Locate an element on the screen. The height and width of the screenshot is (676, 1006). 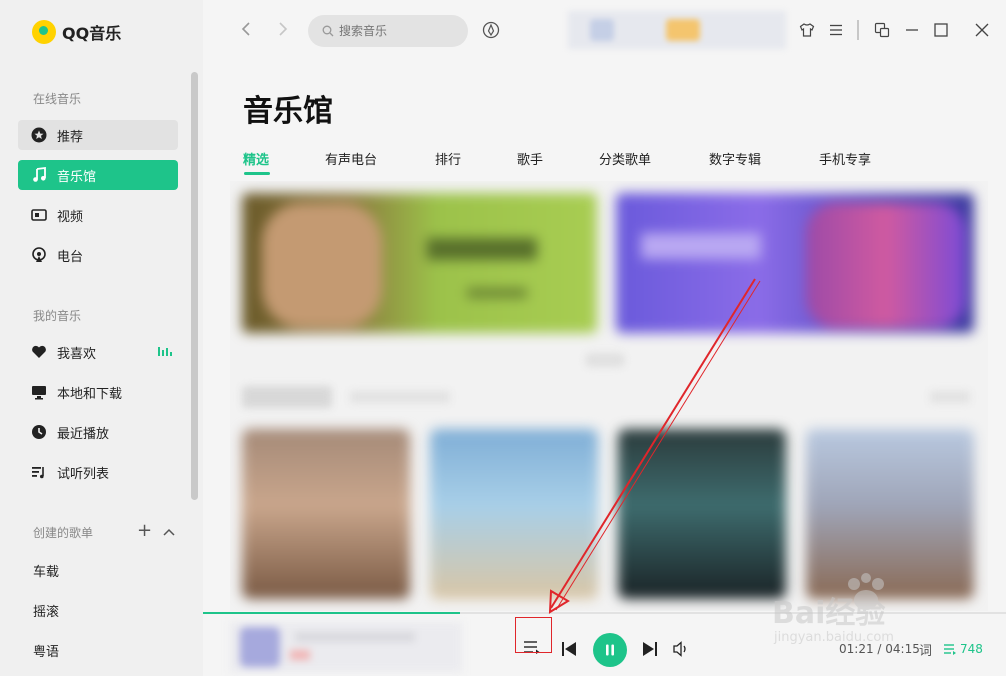
watermark-logo: Bai经验 jingyan.baidu.com is located at coordinates (865, 613).